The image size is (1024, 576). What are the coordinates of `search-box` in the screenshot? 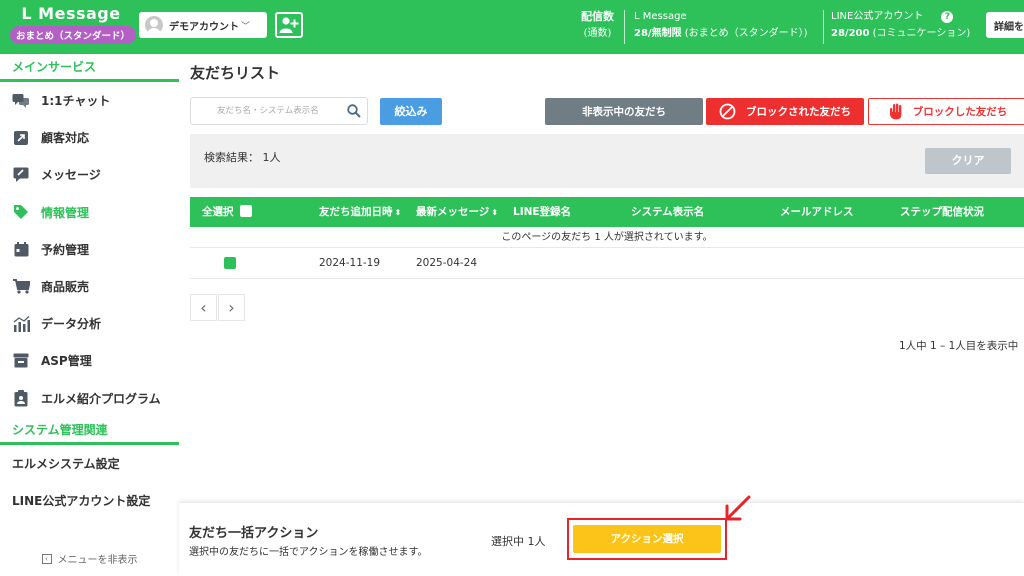 It's located at (279, 111).